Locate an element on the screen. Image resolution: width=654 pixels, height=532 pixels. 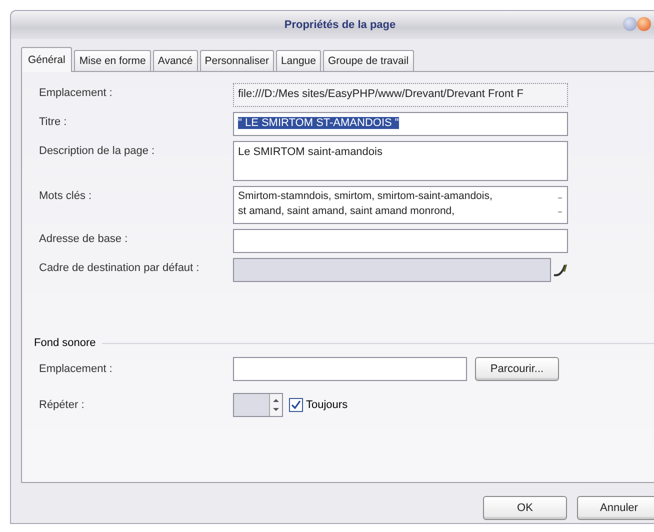
minimize-icon is located at coordinates (630, 24).